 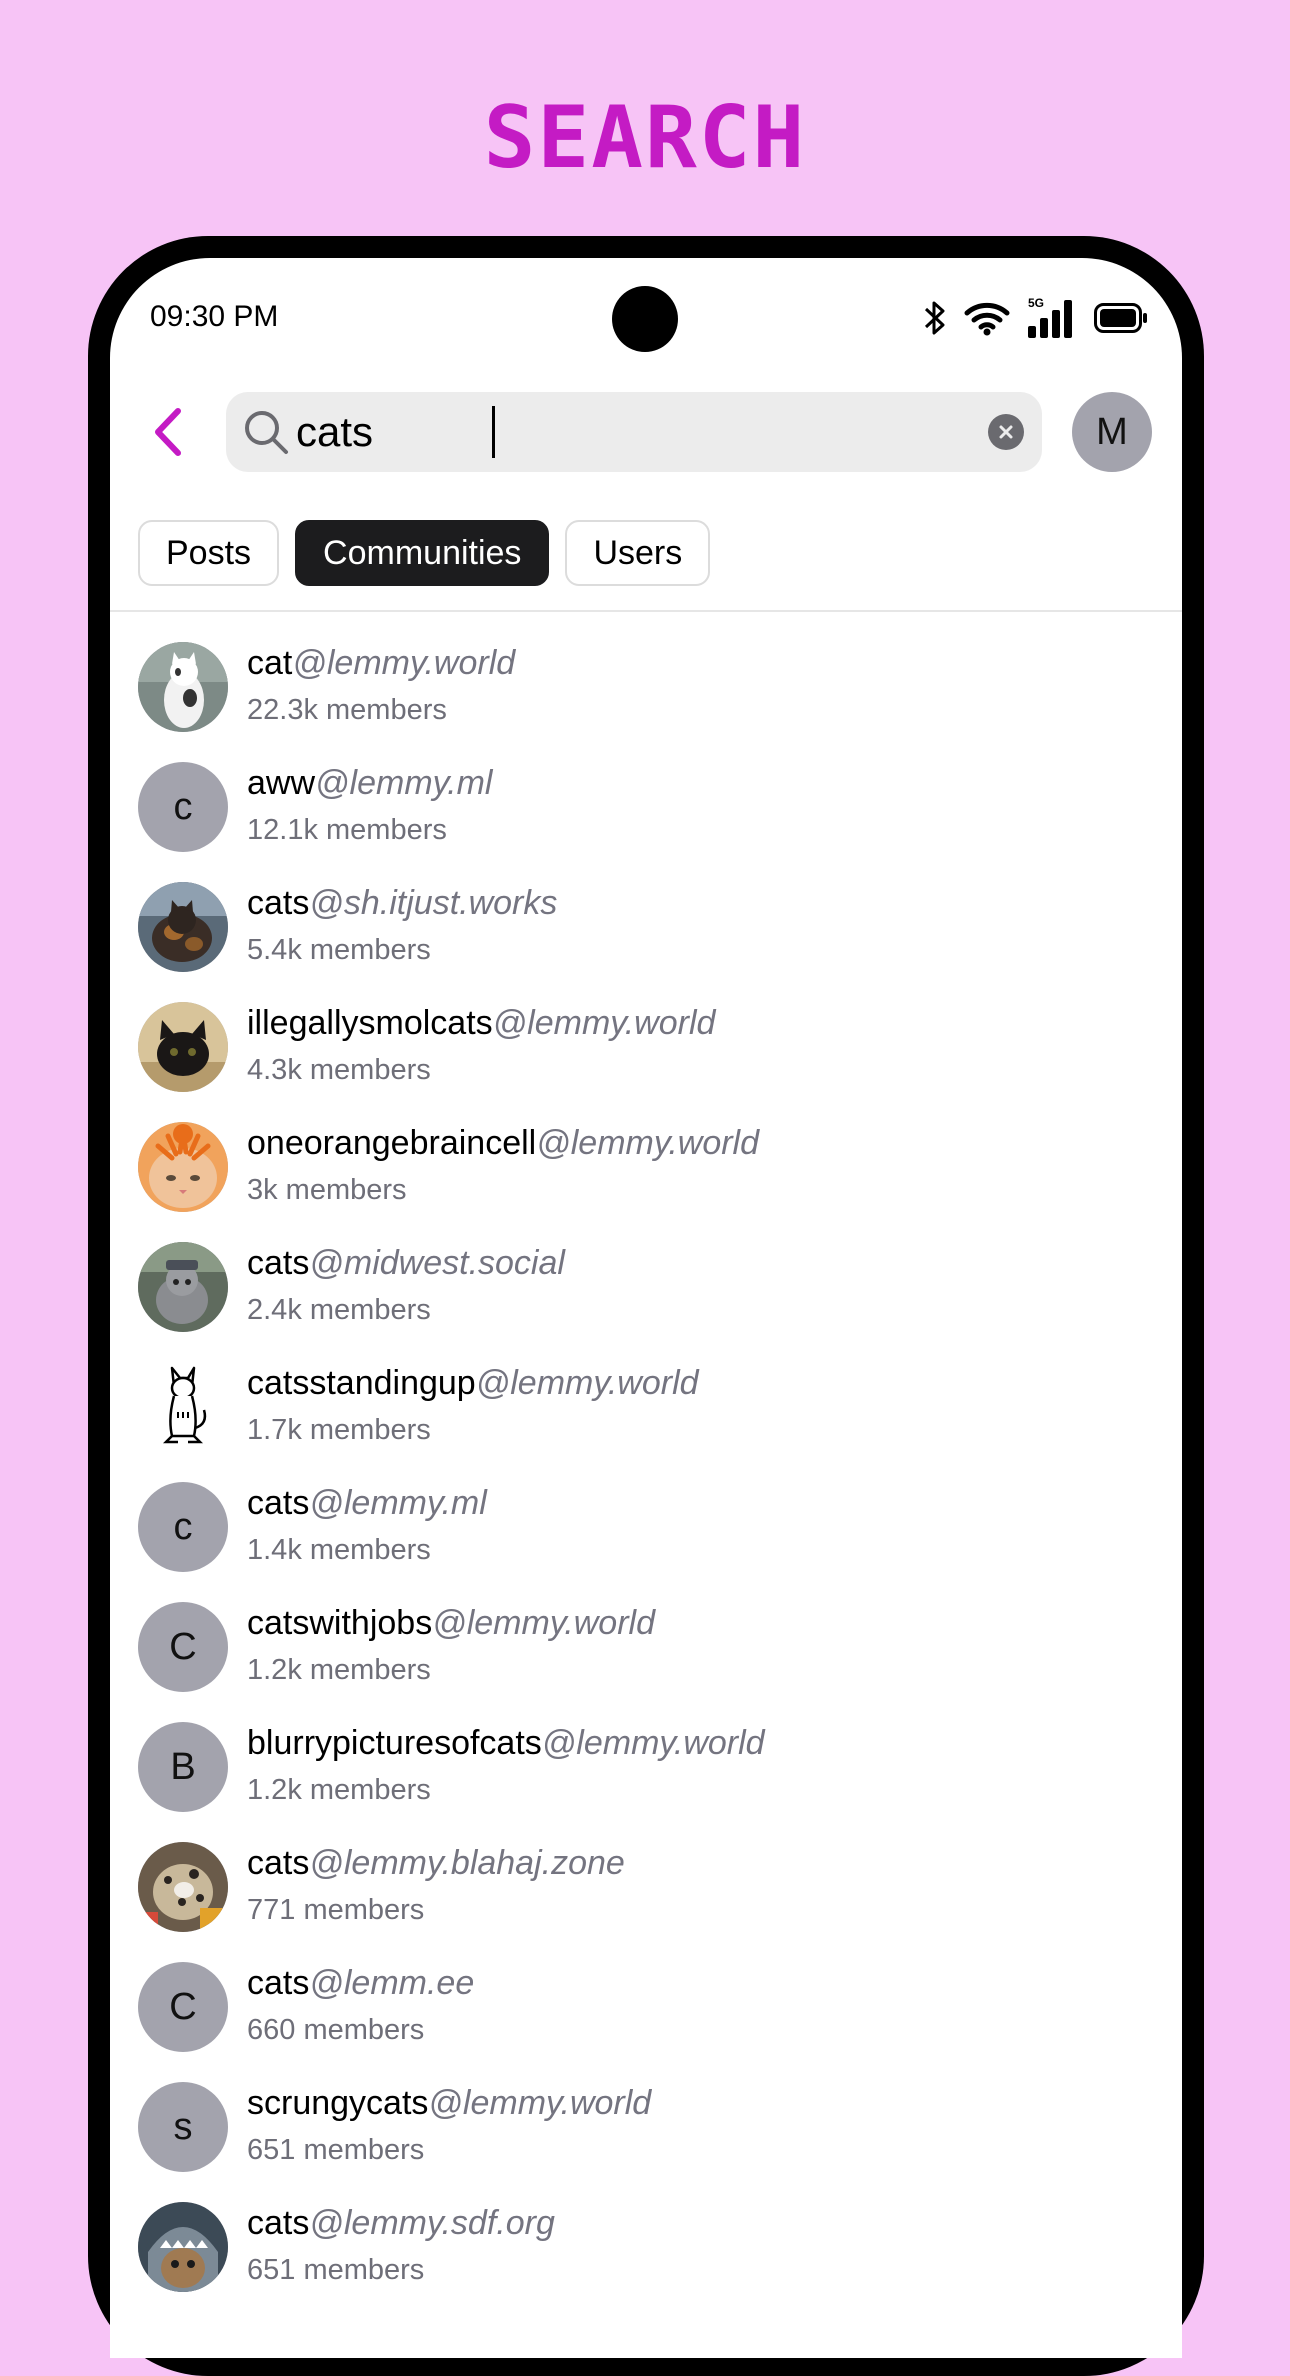 What do you see at coordinates (327, 1190) in the screenshot?
I see `member-count: 3k members` at bounding box center [327, 1190].